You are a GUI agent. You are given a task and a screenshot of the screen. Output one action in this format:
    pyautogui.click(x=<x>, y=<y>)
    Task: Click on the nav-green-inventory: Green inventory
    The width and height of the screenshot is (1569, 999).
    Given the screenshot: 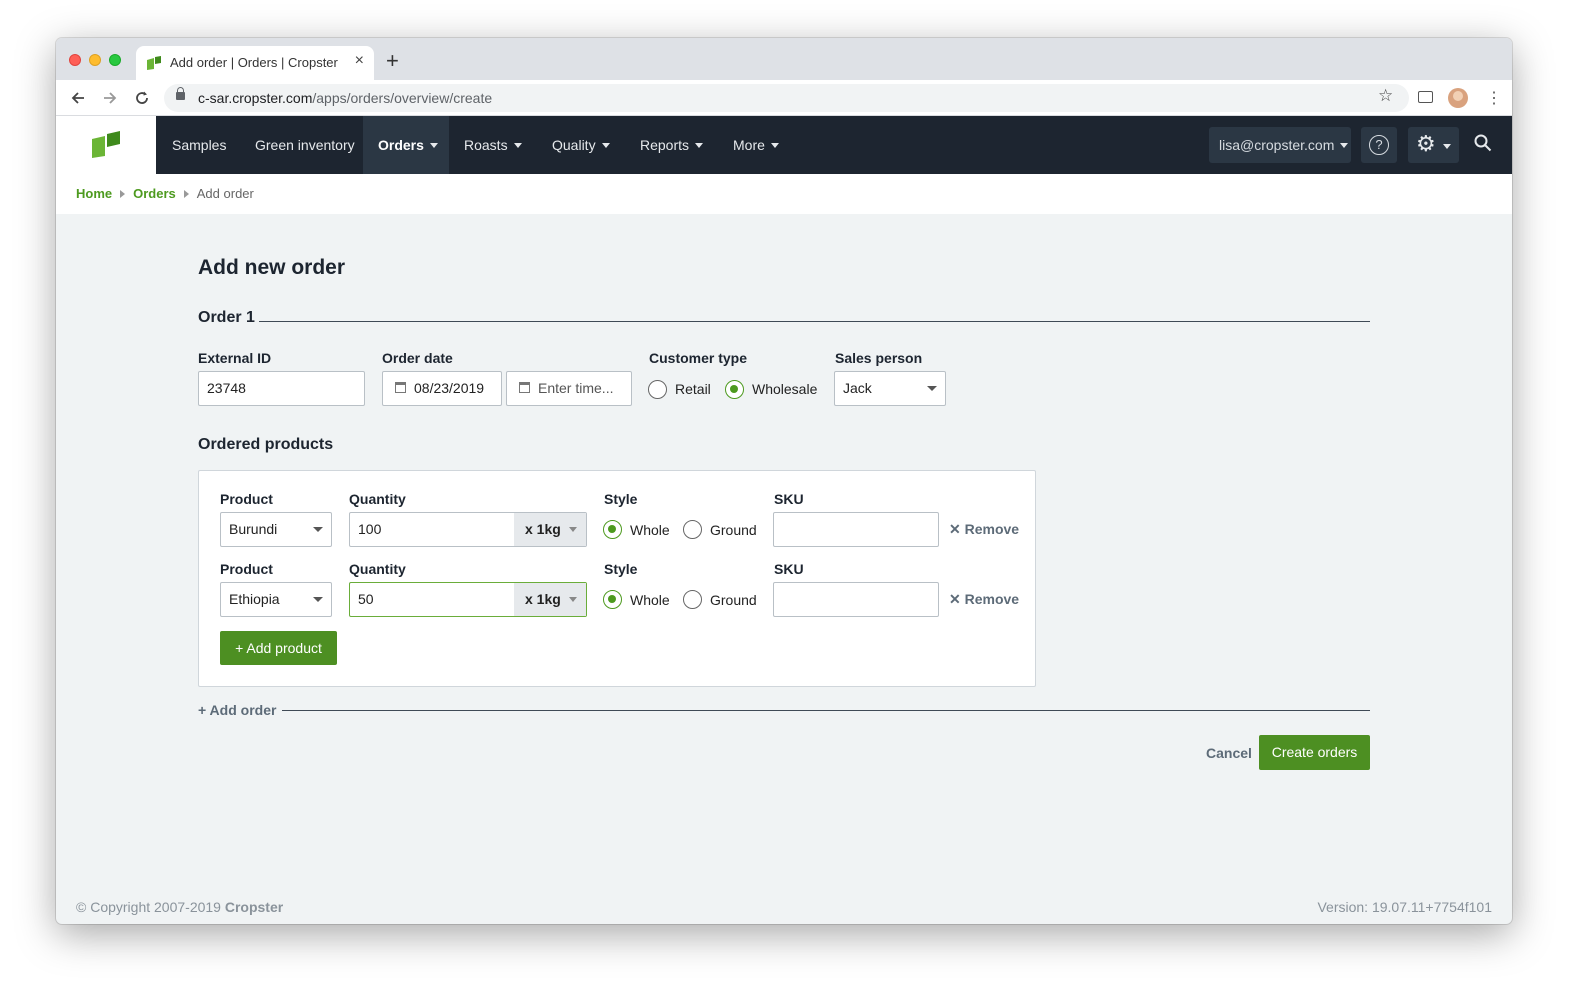 What is the action you would take?
    pyautogui.click(x=305, y=145)
    